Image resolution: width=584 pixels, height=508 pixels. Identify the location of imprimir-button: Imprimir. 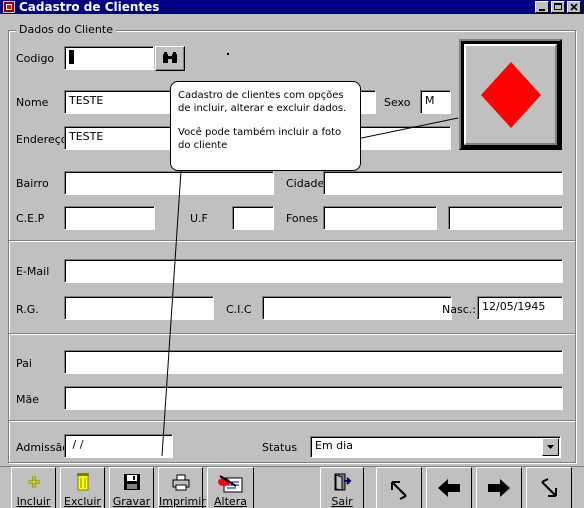
(182, 487).